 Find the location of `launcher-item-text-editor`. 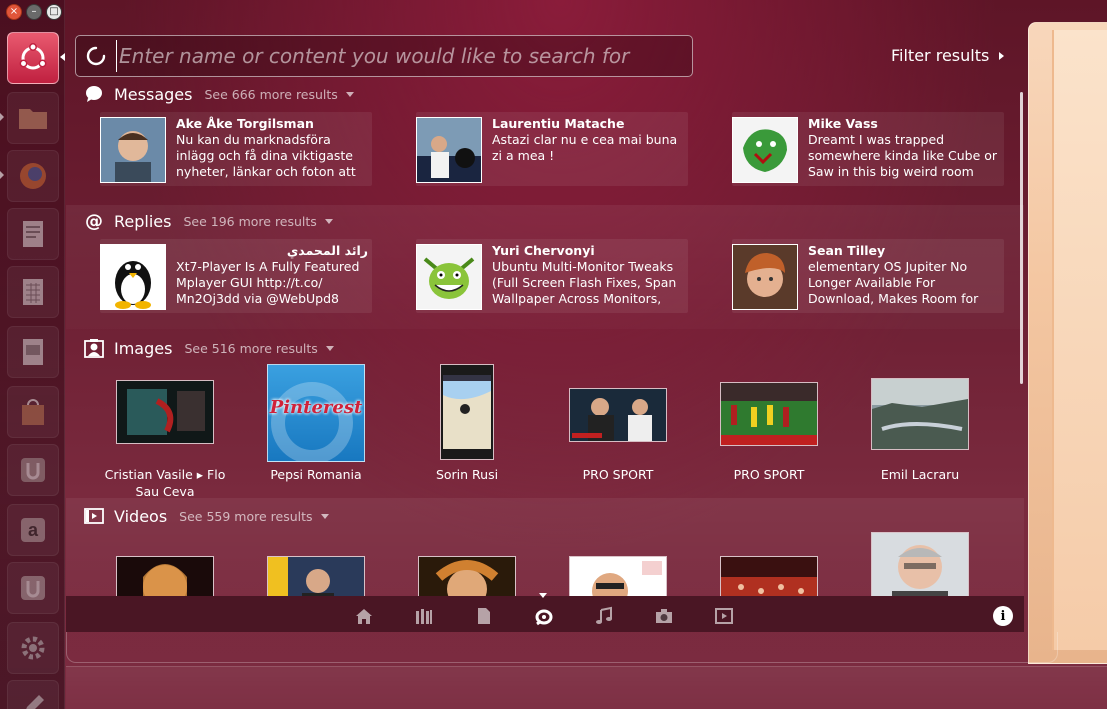

launcher-item-text-editor is located at coordinates (33, 694).